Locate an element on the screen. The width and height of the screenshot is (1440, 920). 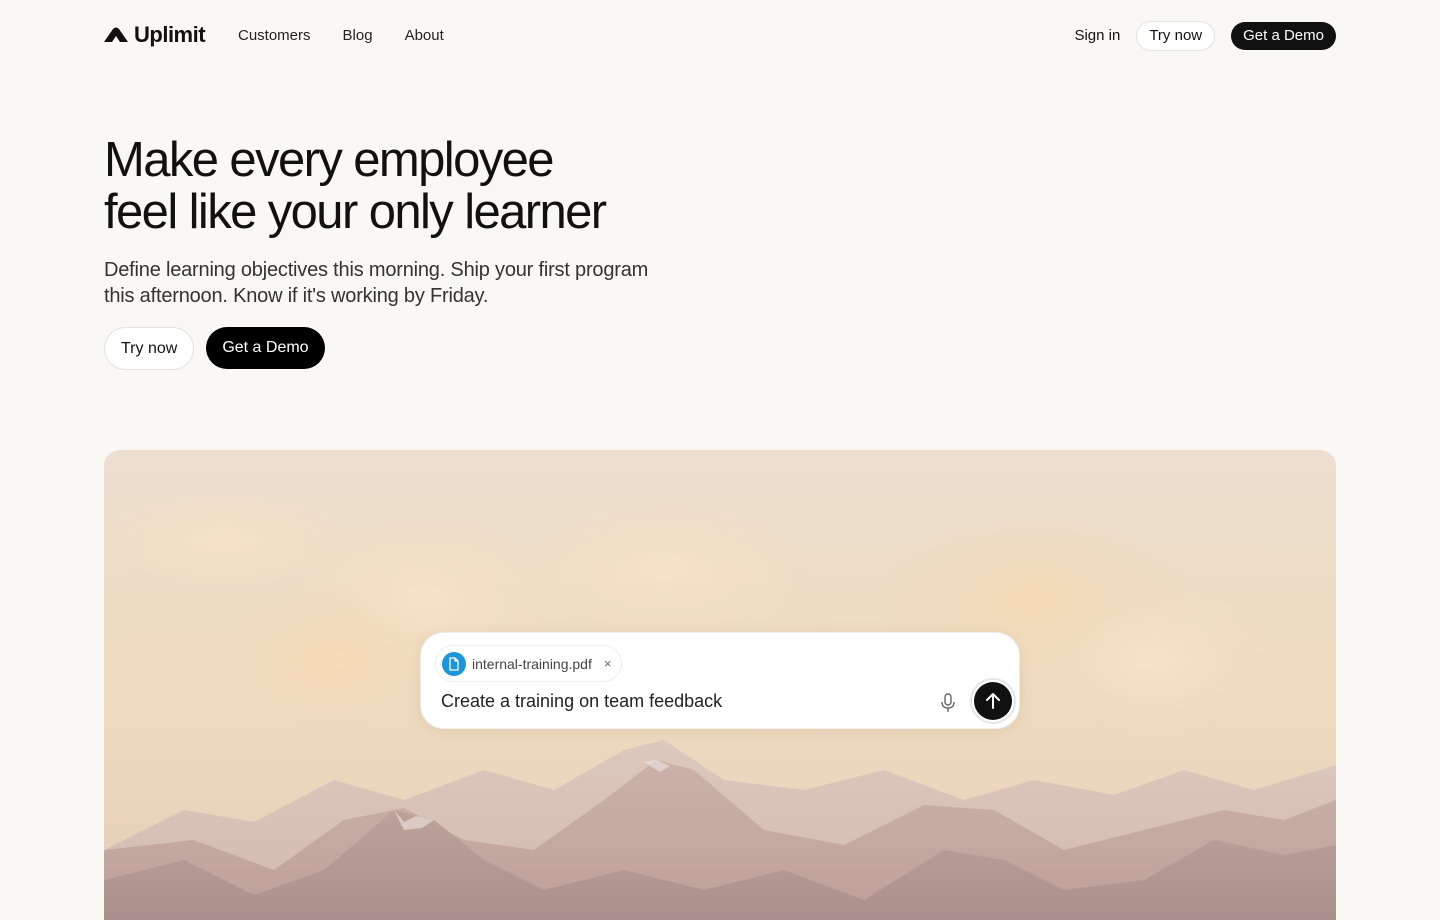
hero-title-line-2: feel like your only learner is located at coordinates (355, 212).